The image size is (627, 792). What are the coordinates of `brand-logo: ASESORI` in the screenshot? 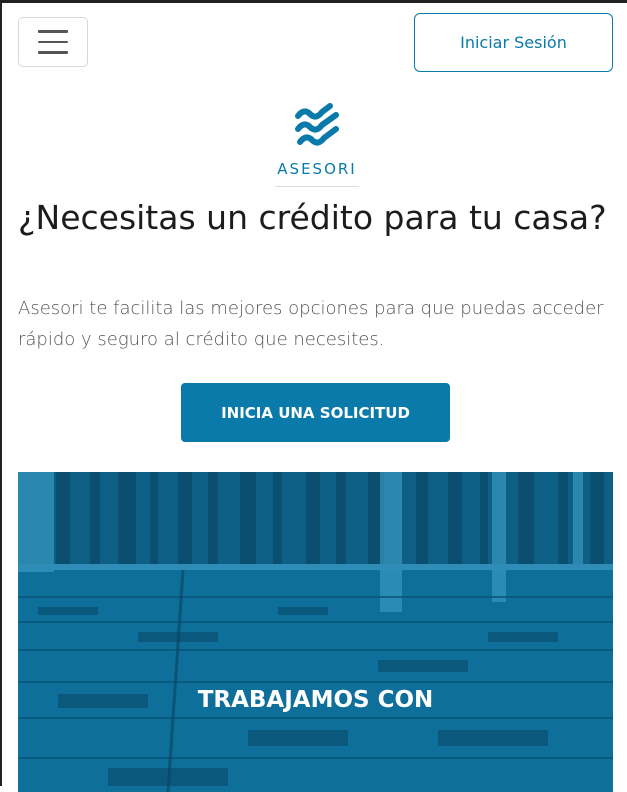 It's located at (317, 144).